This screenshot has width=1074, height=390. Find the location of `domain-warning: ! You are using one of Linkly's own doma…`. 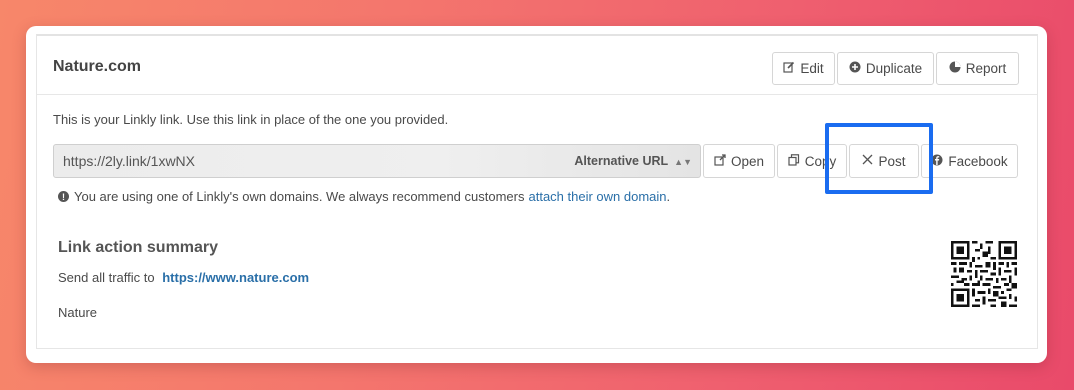

domain-warning: ! You are using one of Linkly's own doma… is located at coordinates (364, 196).